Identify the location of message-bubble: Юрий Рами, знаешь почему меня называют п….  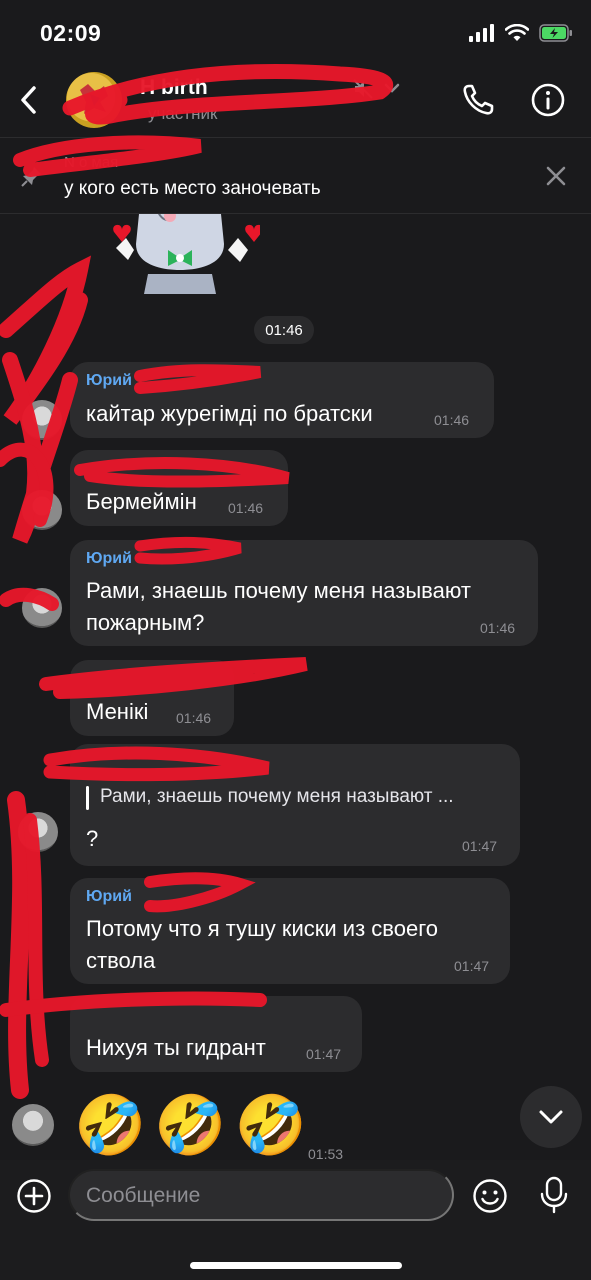
(304, 593).